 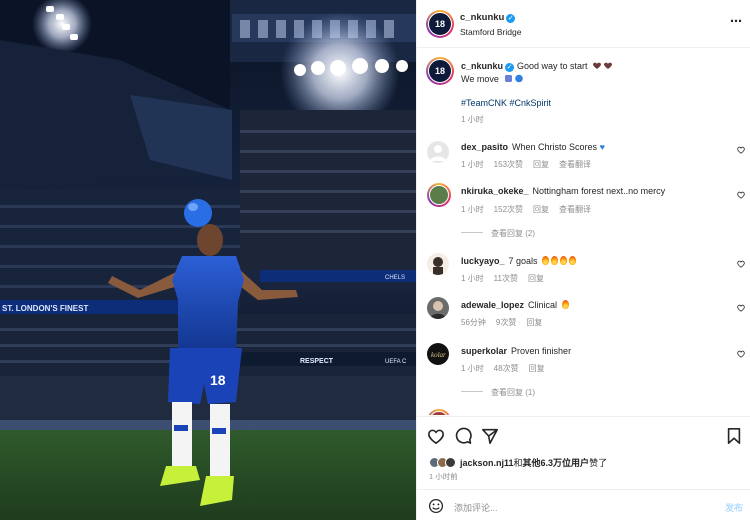 I want to click on comment-text: Nottingham forest next..no mercy, so click(x=599, y=191).